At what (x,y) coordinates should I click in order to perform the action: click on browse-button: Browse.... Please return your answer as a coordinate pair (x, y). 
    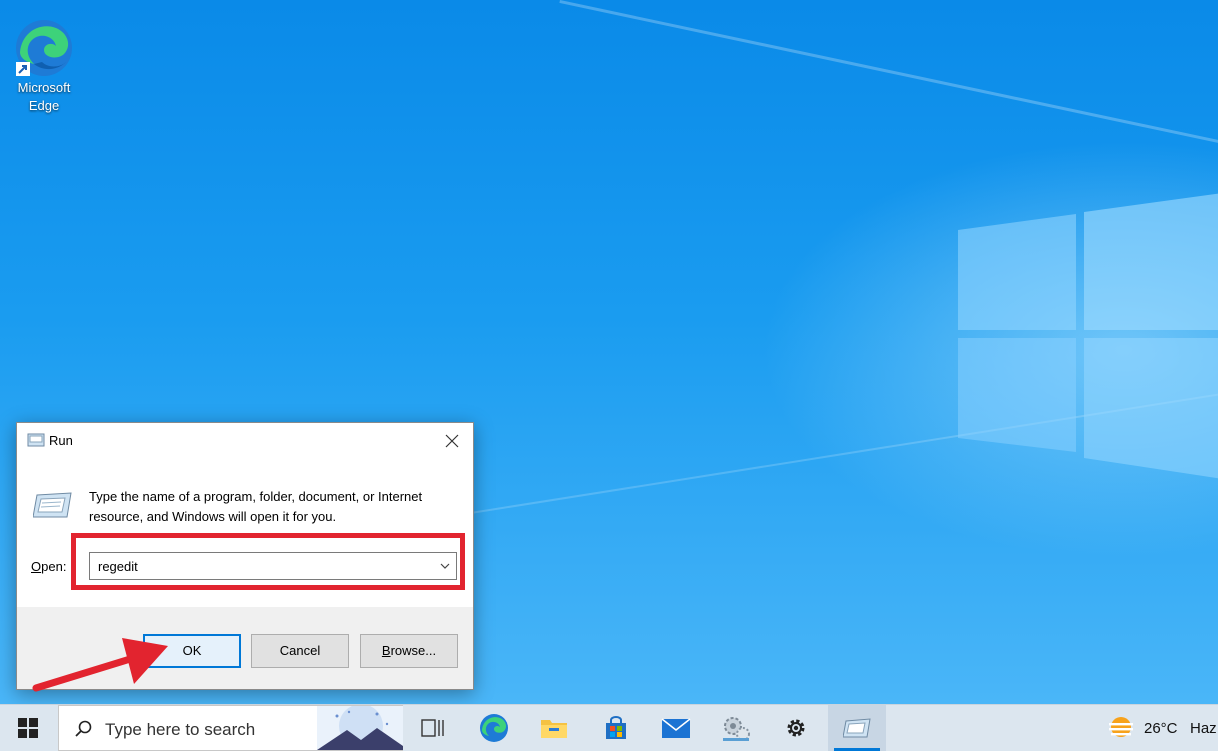
    Looking at the image, I should click on (409, 651).